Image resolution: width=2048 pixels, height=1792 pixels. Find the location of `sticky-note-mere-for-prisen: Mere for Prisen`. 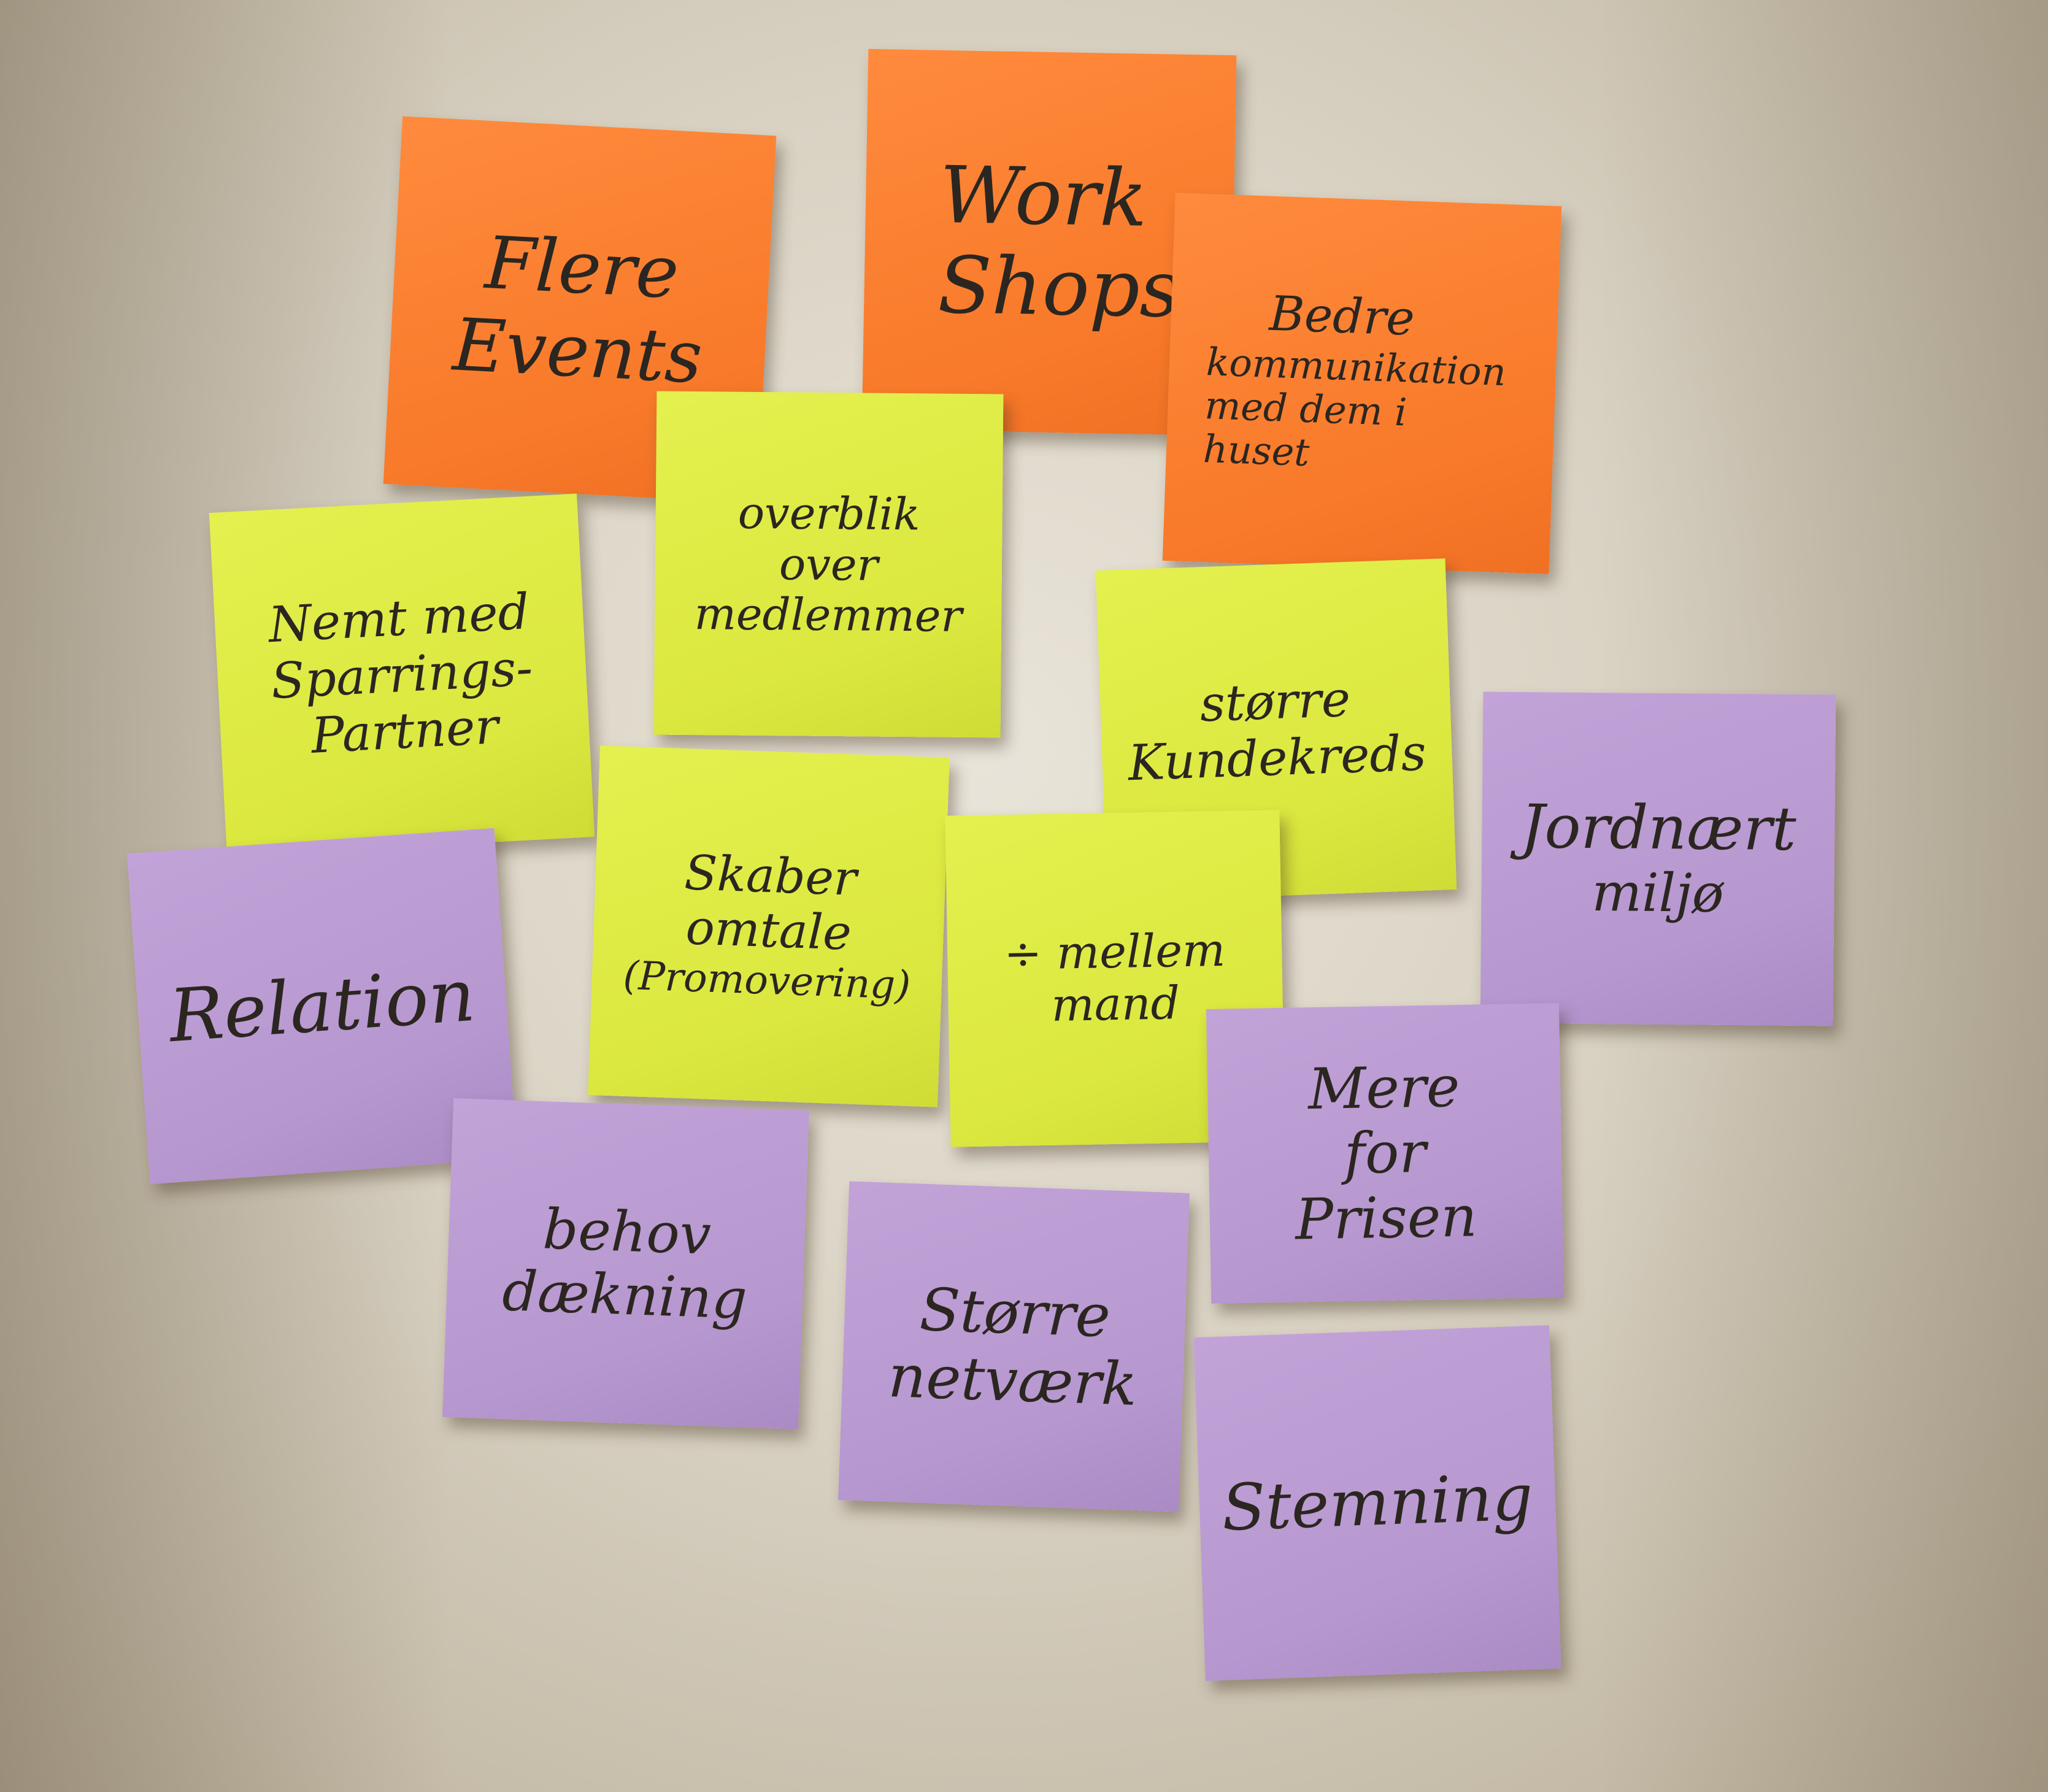

sticky-note-mere-for-prisen: Mere for Prisen is located at coordinates (1385, 1153).